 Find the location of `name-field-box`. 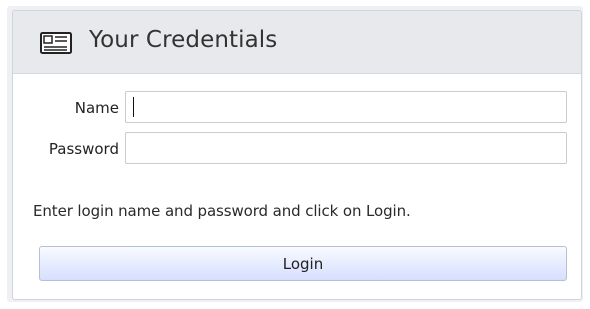

name-field-box is located at coordinates (346, 107).